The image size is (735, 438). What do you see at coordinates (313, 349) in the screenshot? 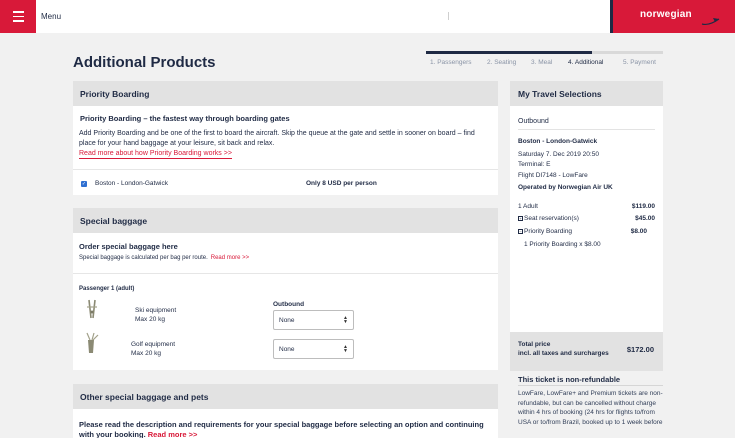
I see `golf-equipment-select: None ▲ ▼` at bounding box center [313, 349].